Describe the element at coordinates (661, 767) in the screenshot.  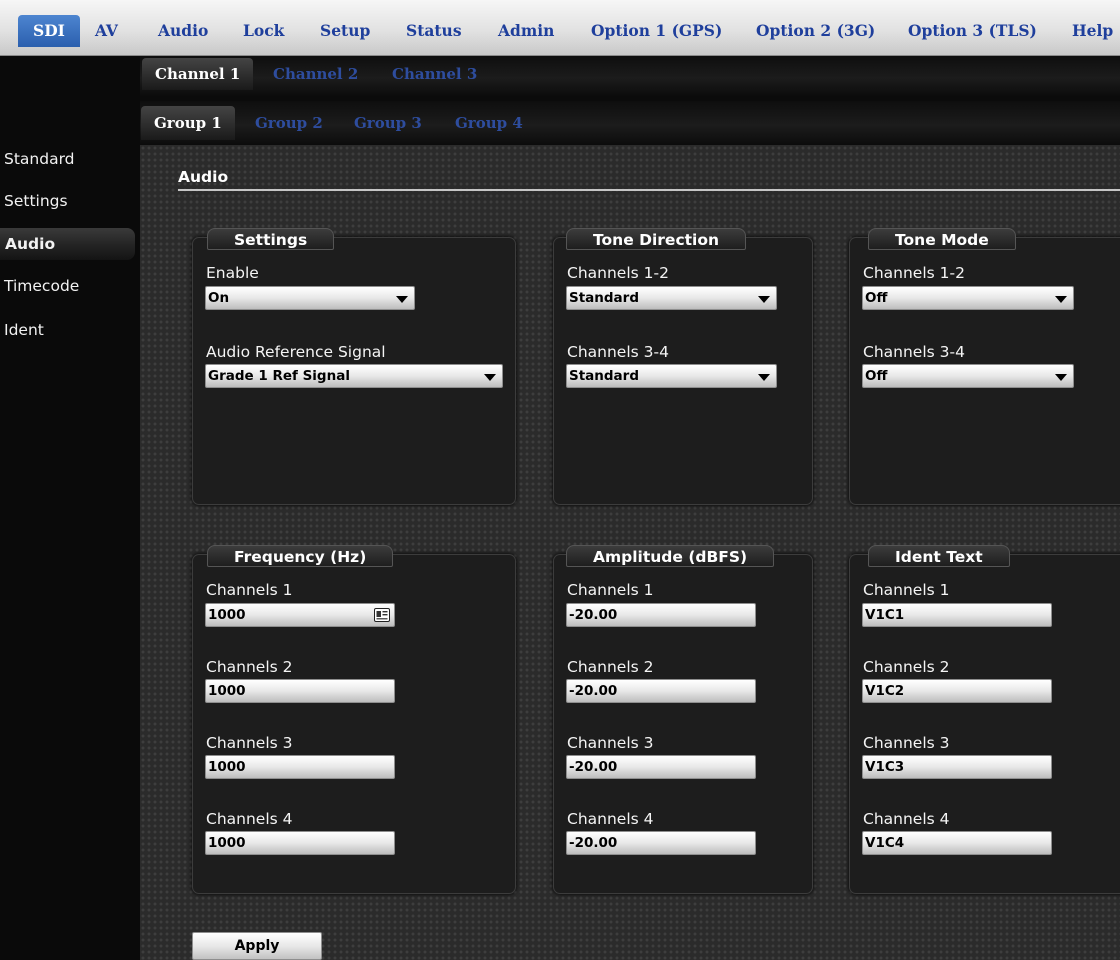
I see `amplitude-ch3-input: -20.00` at that location.